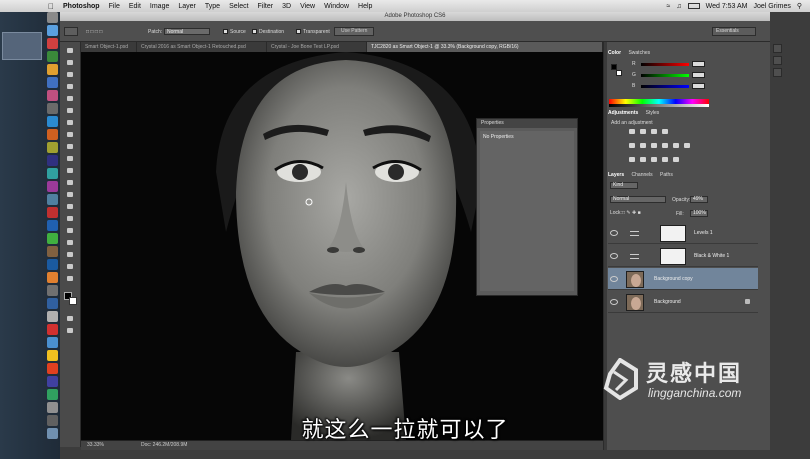 This screenshot has height=459, width=810. What do you see at coordinates (632, 131) in the screenshot?
I see `brightness-contrast-icon` at bounding box center [632, 131].